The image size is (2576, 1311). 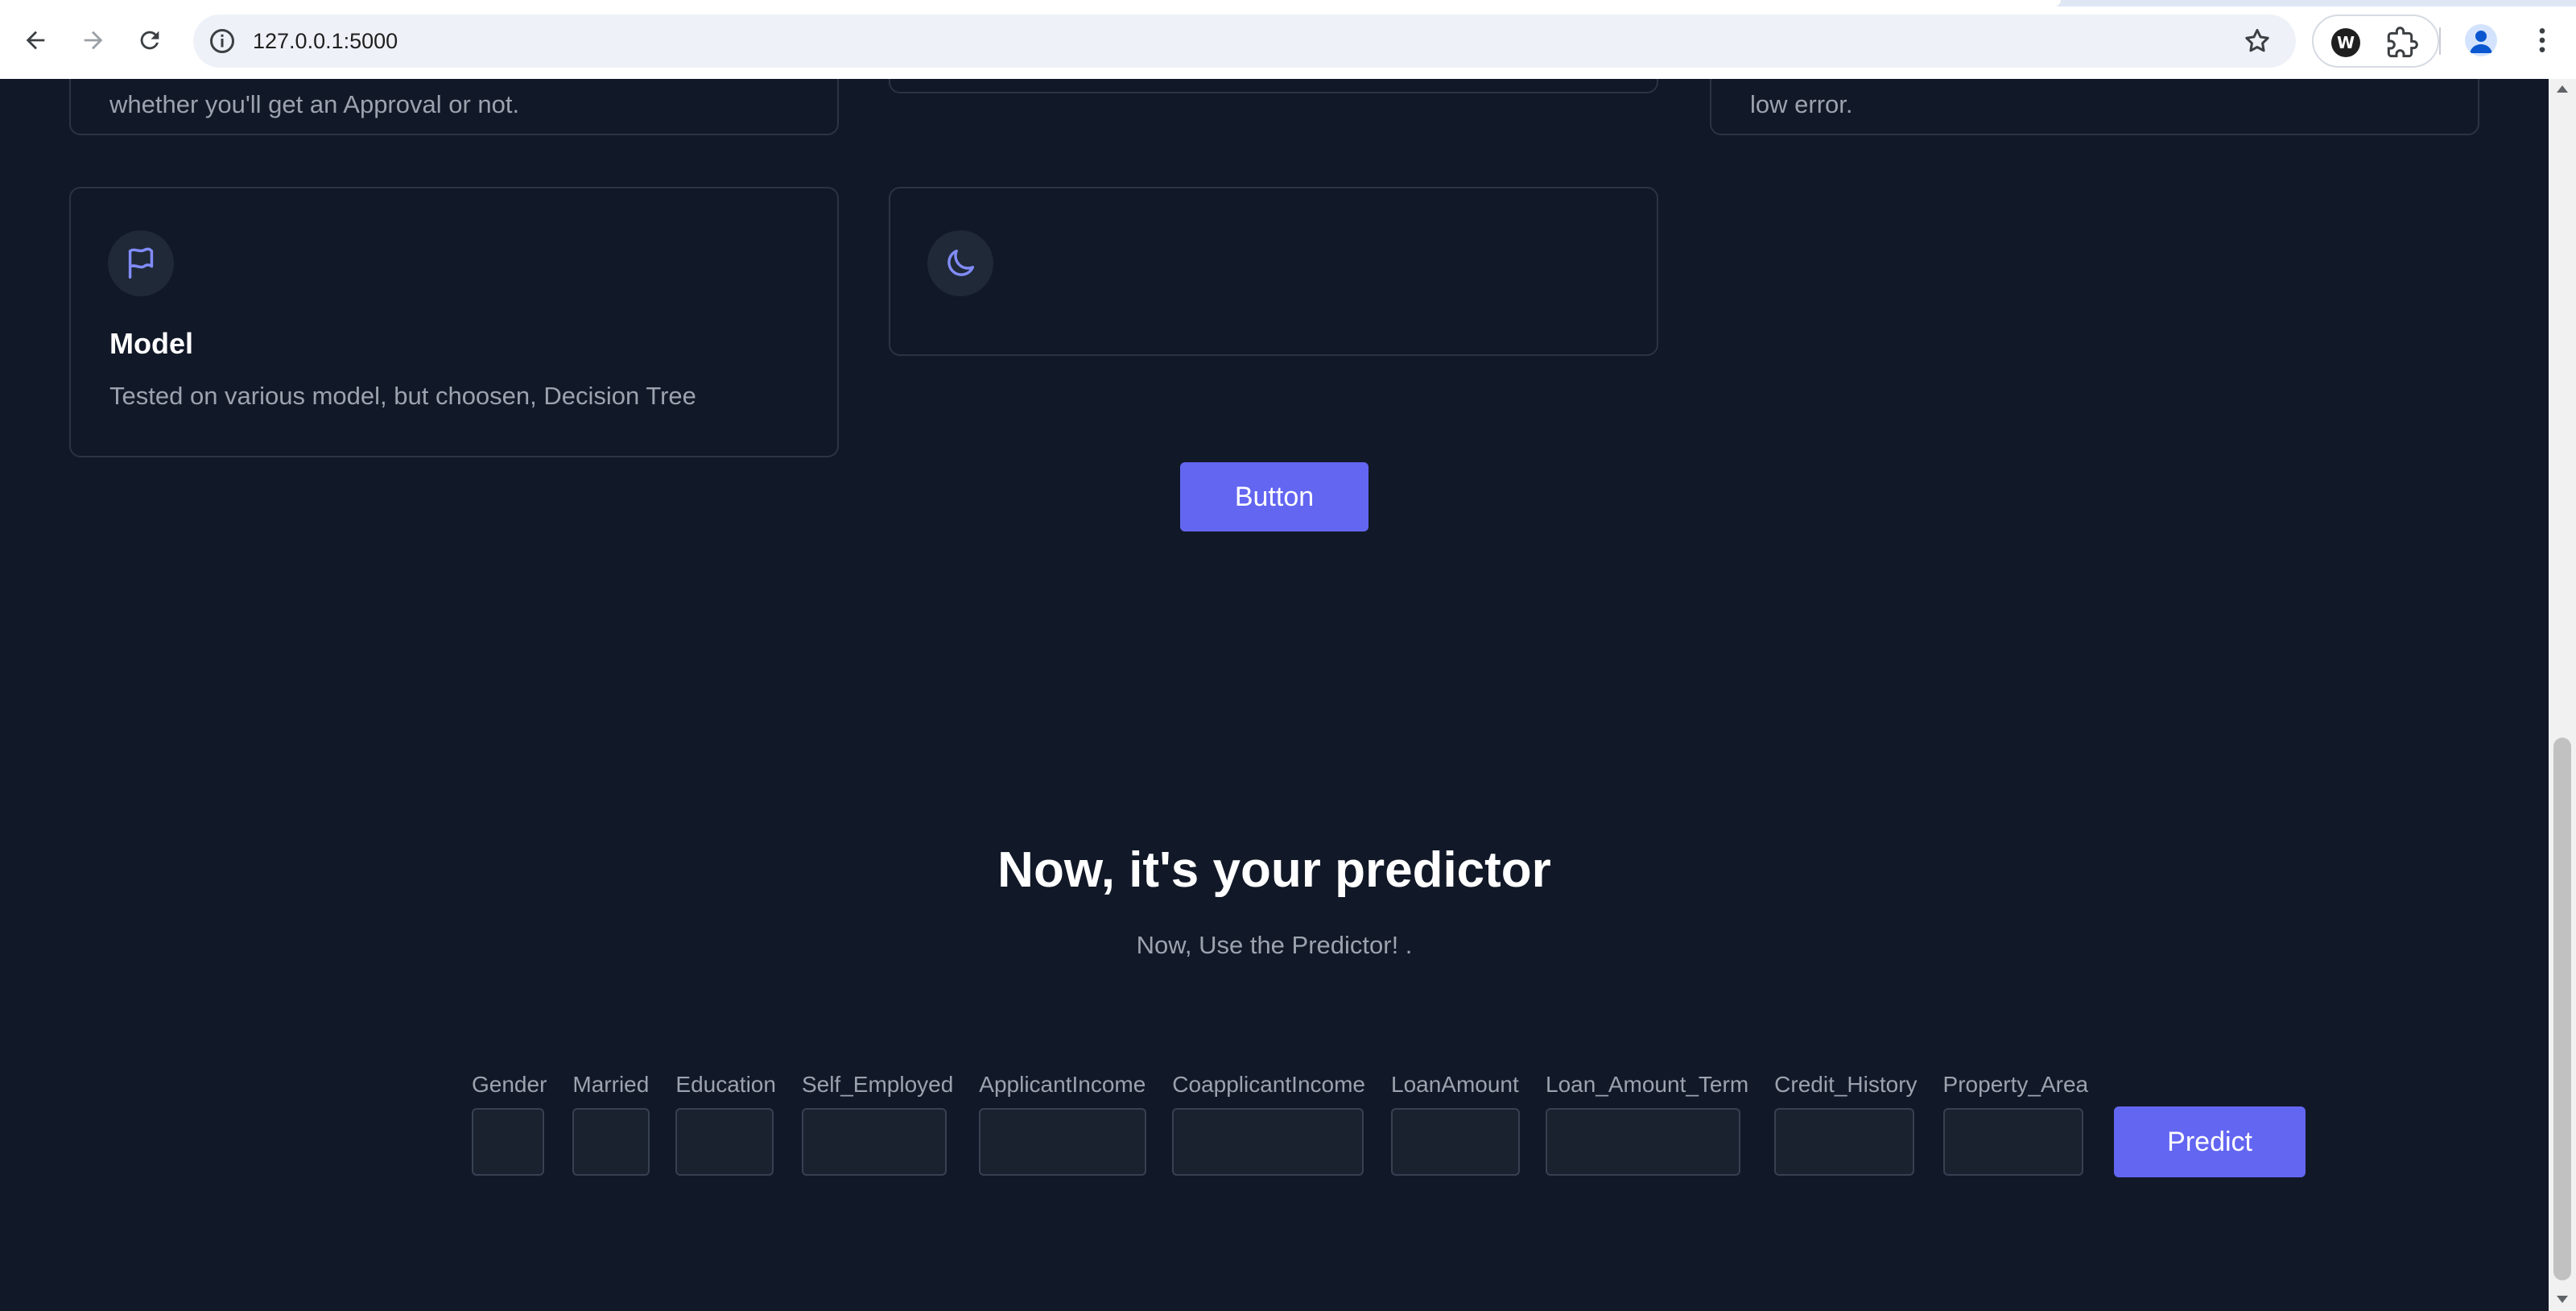 What do you see at coordinates (1846, 1085) in the screenshot?
I see `field-label: Credit_History` at bounding box center [1846, 1085].